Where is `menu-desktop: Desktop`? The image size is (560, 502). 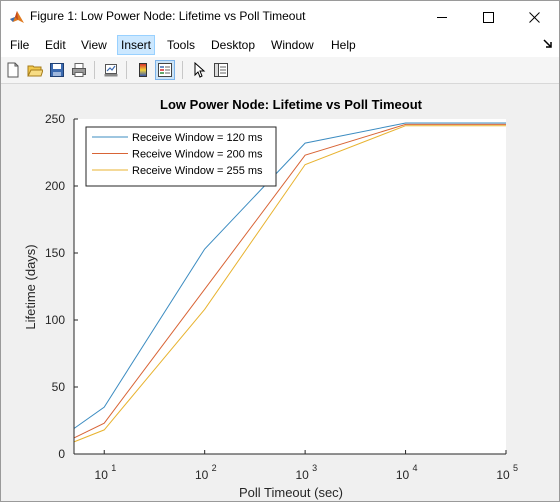
menu-desktop: Desktop is located at coordinates (233, 45).